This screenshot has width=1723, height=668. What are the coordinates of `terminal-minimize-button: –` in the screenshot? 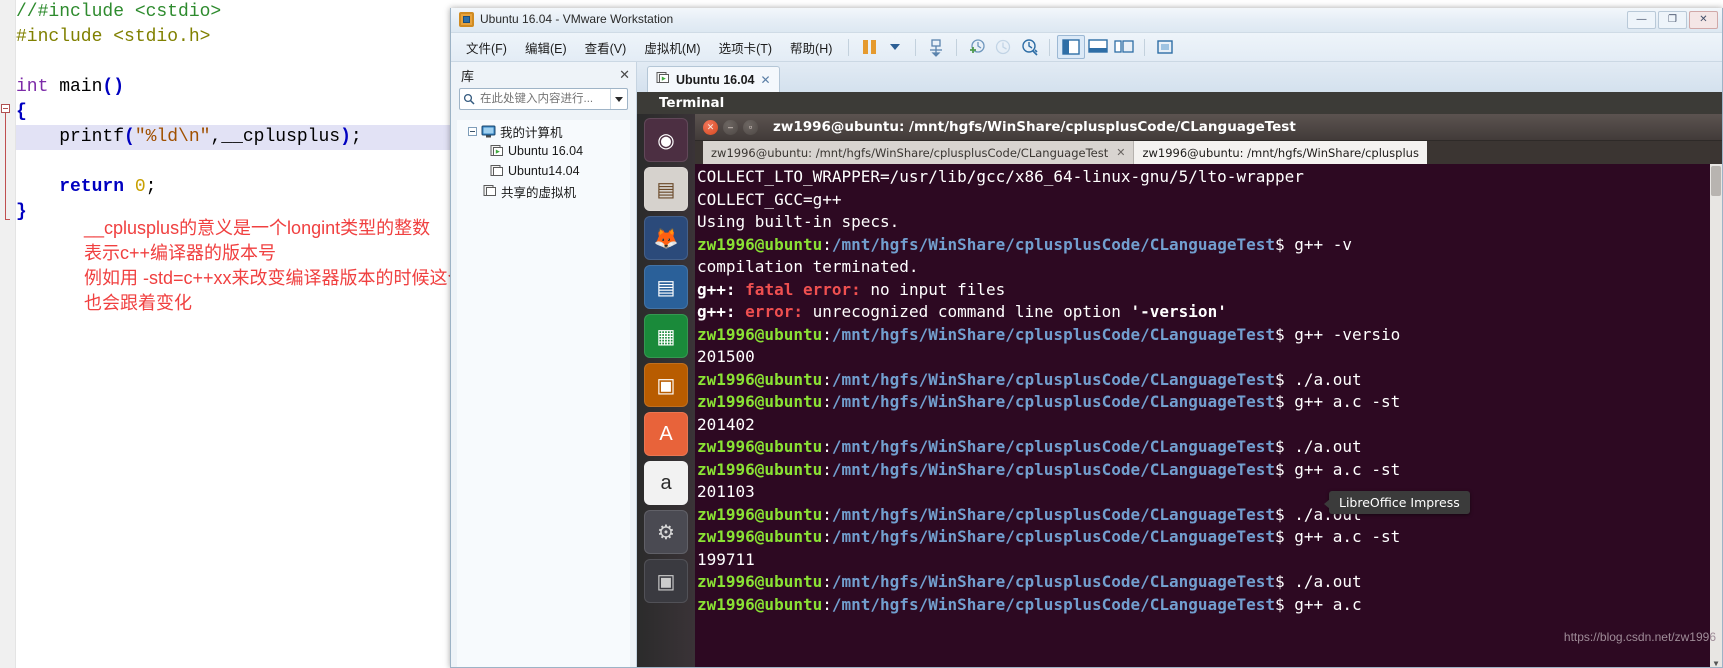 It's located at (730, 127).